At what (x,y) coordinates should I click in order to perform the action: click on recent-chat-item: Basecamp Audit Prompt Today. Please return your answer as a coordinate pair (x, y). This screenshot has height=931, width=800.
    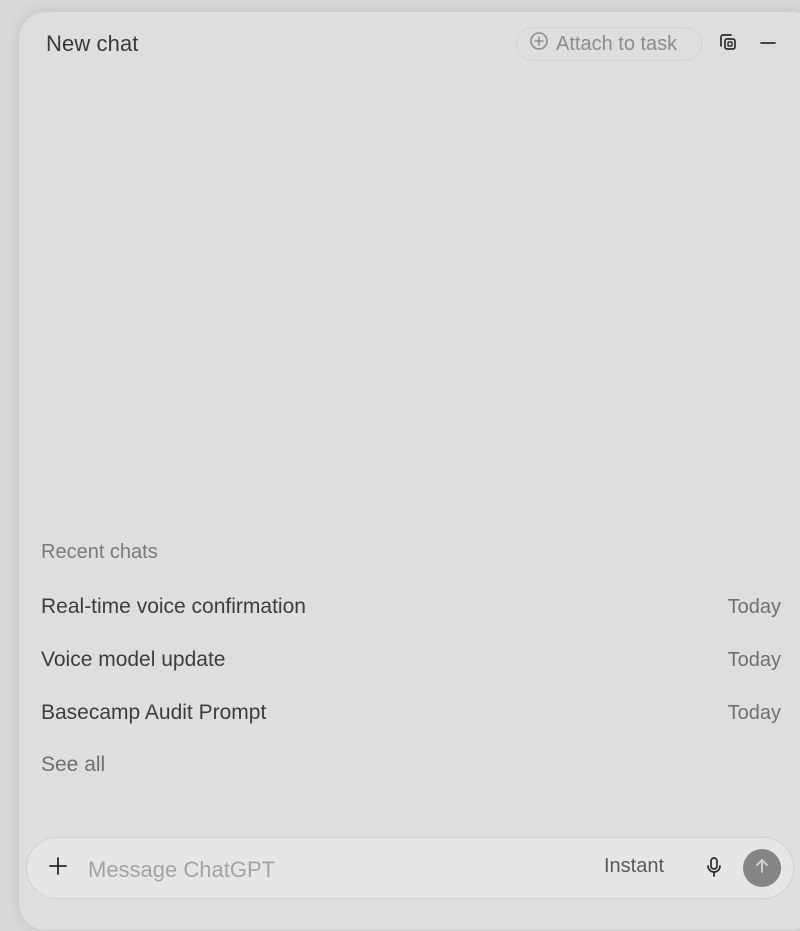
    Looking at the image, I should click on (411, 713).